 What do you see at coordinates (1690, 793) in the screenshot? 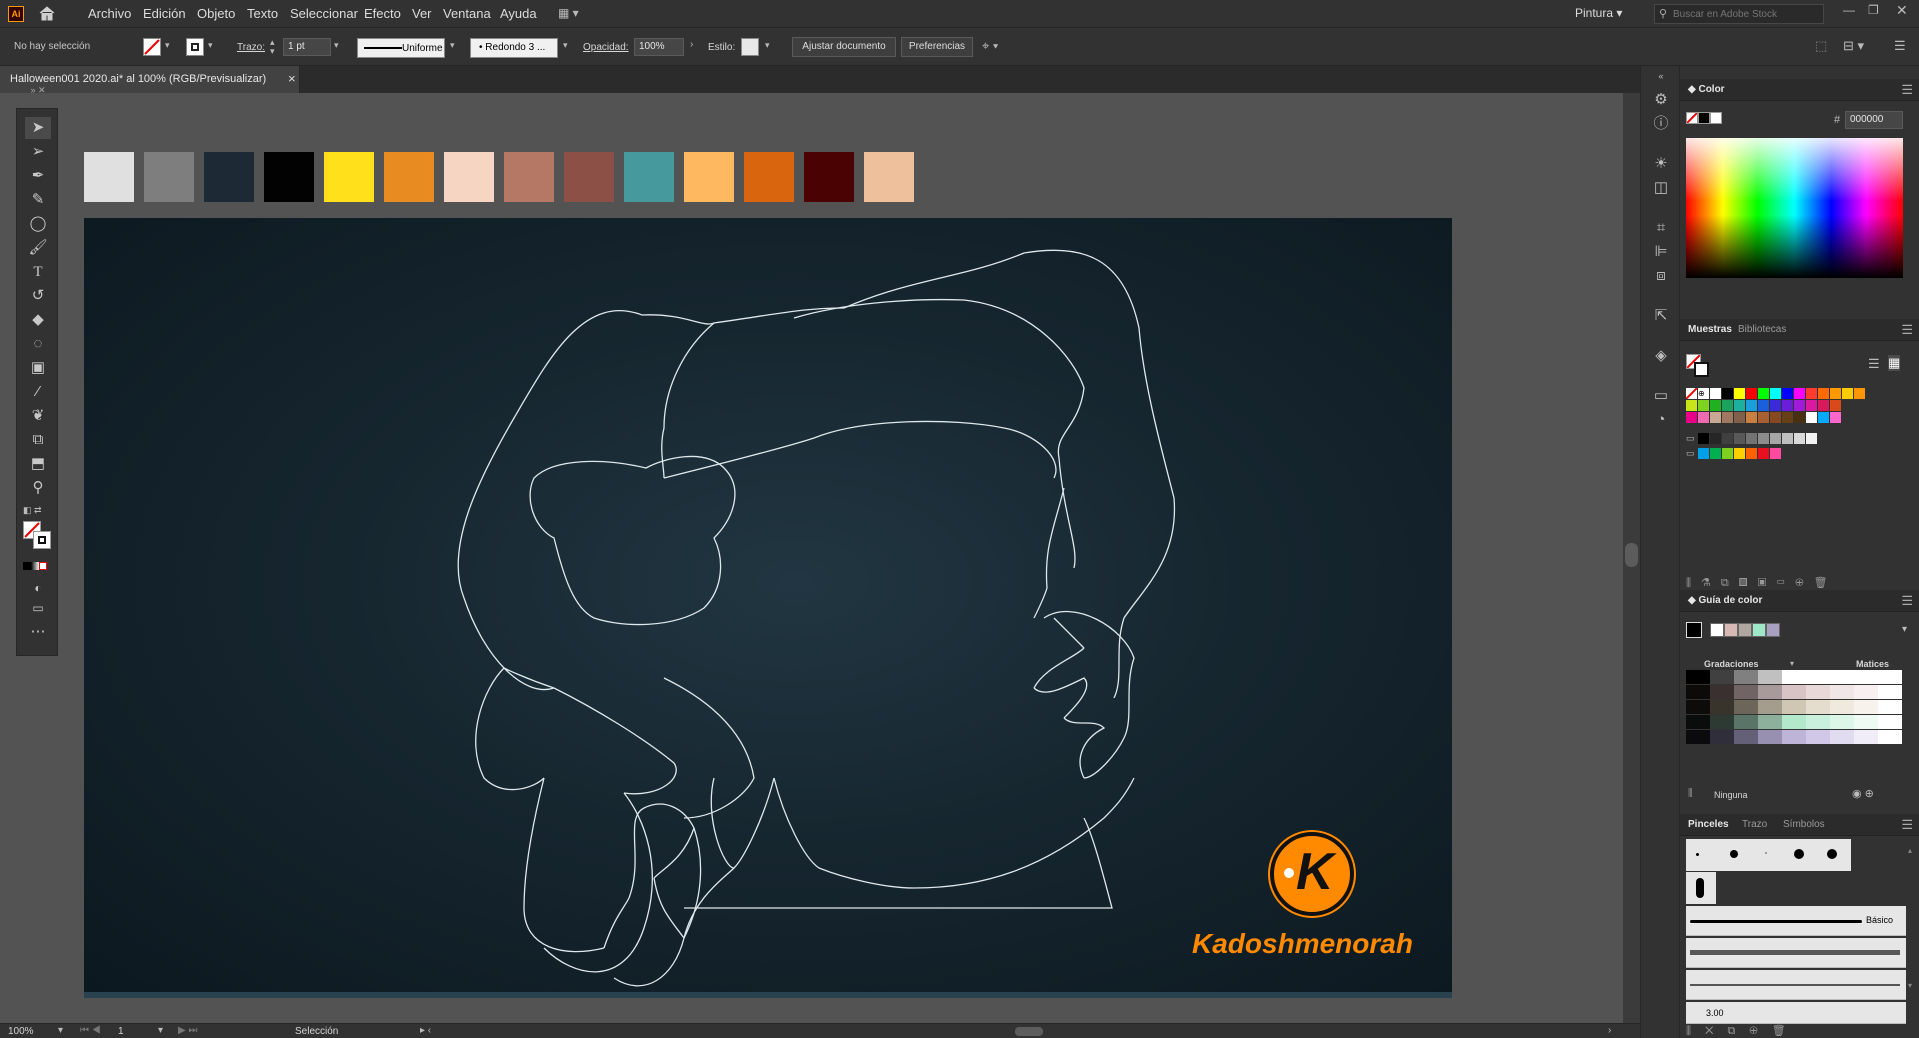
I see `swatch-library-icon: ⫼` at bounding box center [1690, 793].